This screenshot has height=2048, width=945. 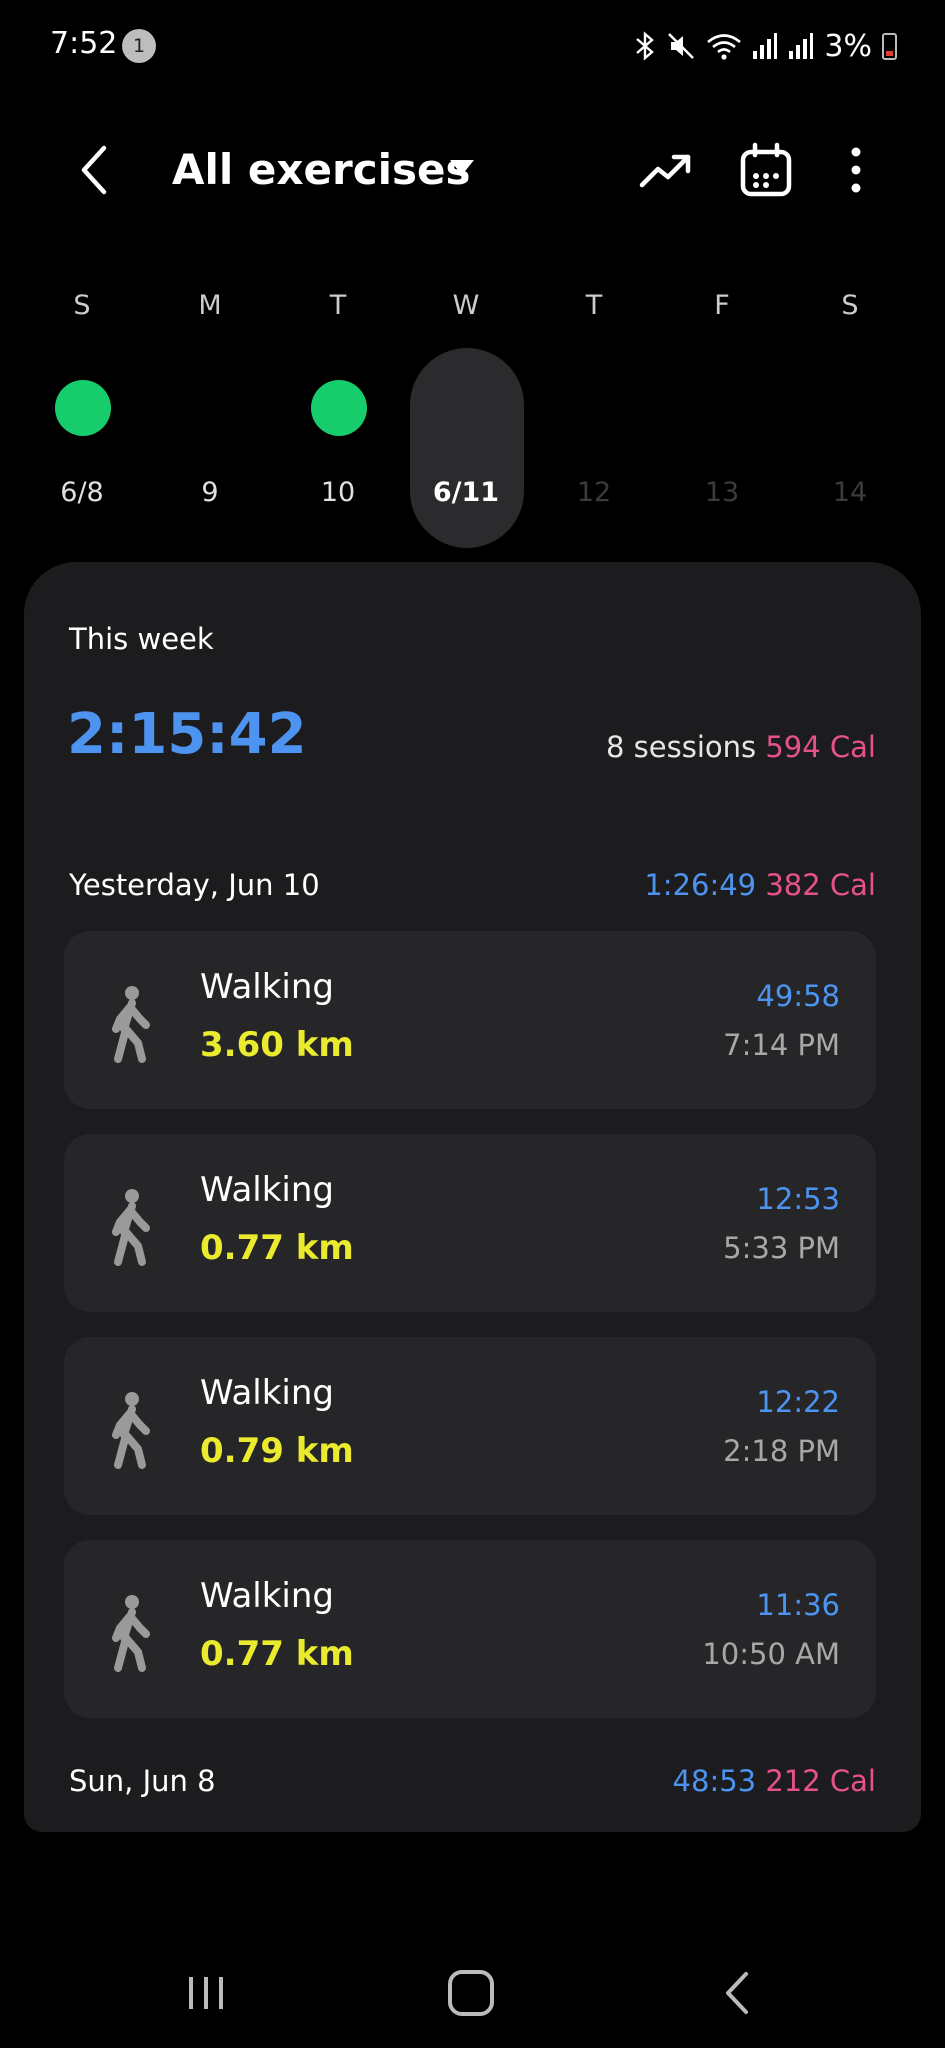 I want to click on bluetooth-icon, so click(x=645, y=46).